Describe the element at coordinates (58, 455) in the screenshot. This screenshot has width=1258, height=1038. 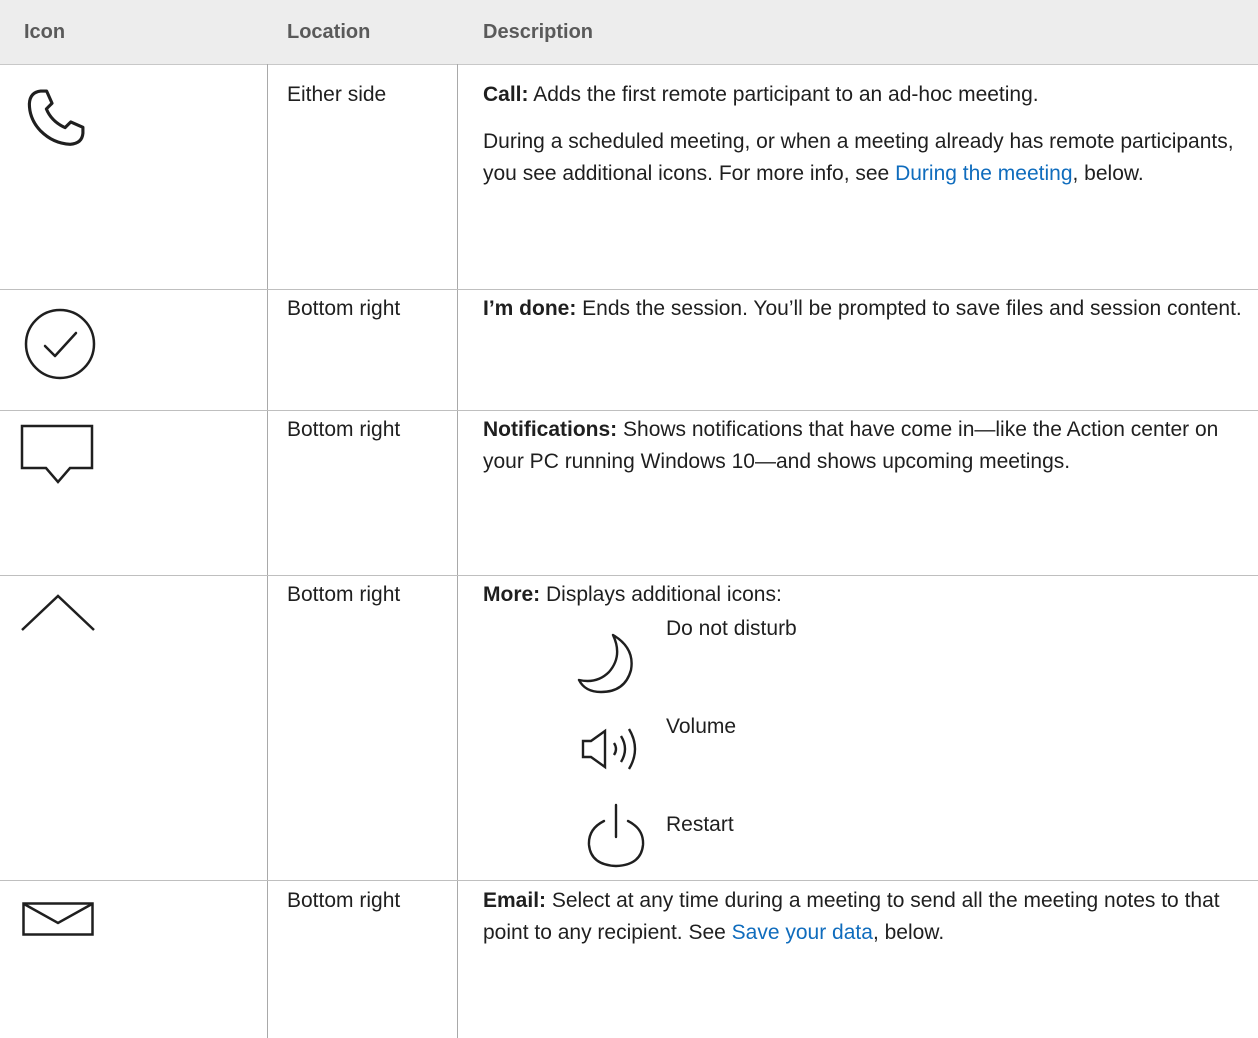
I see `chat-bubble-icon` at that location.